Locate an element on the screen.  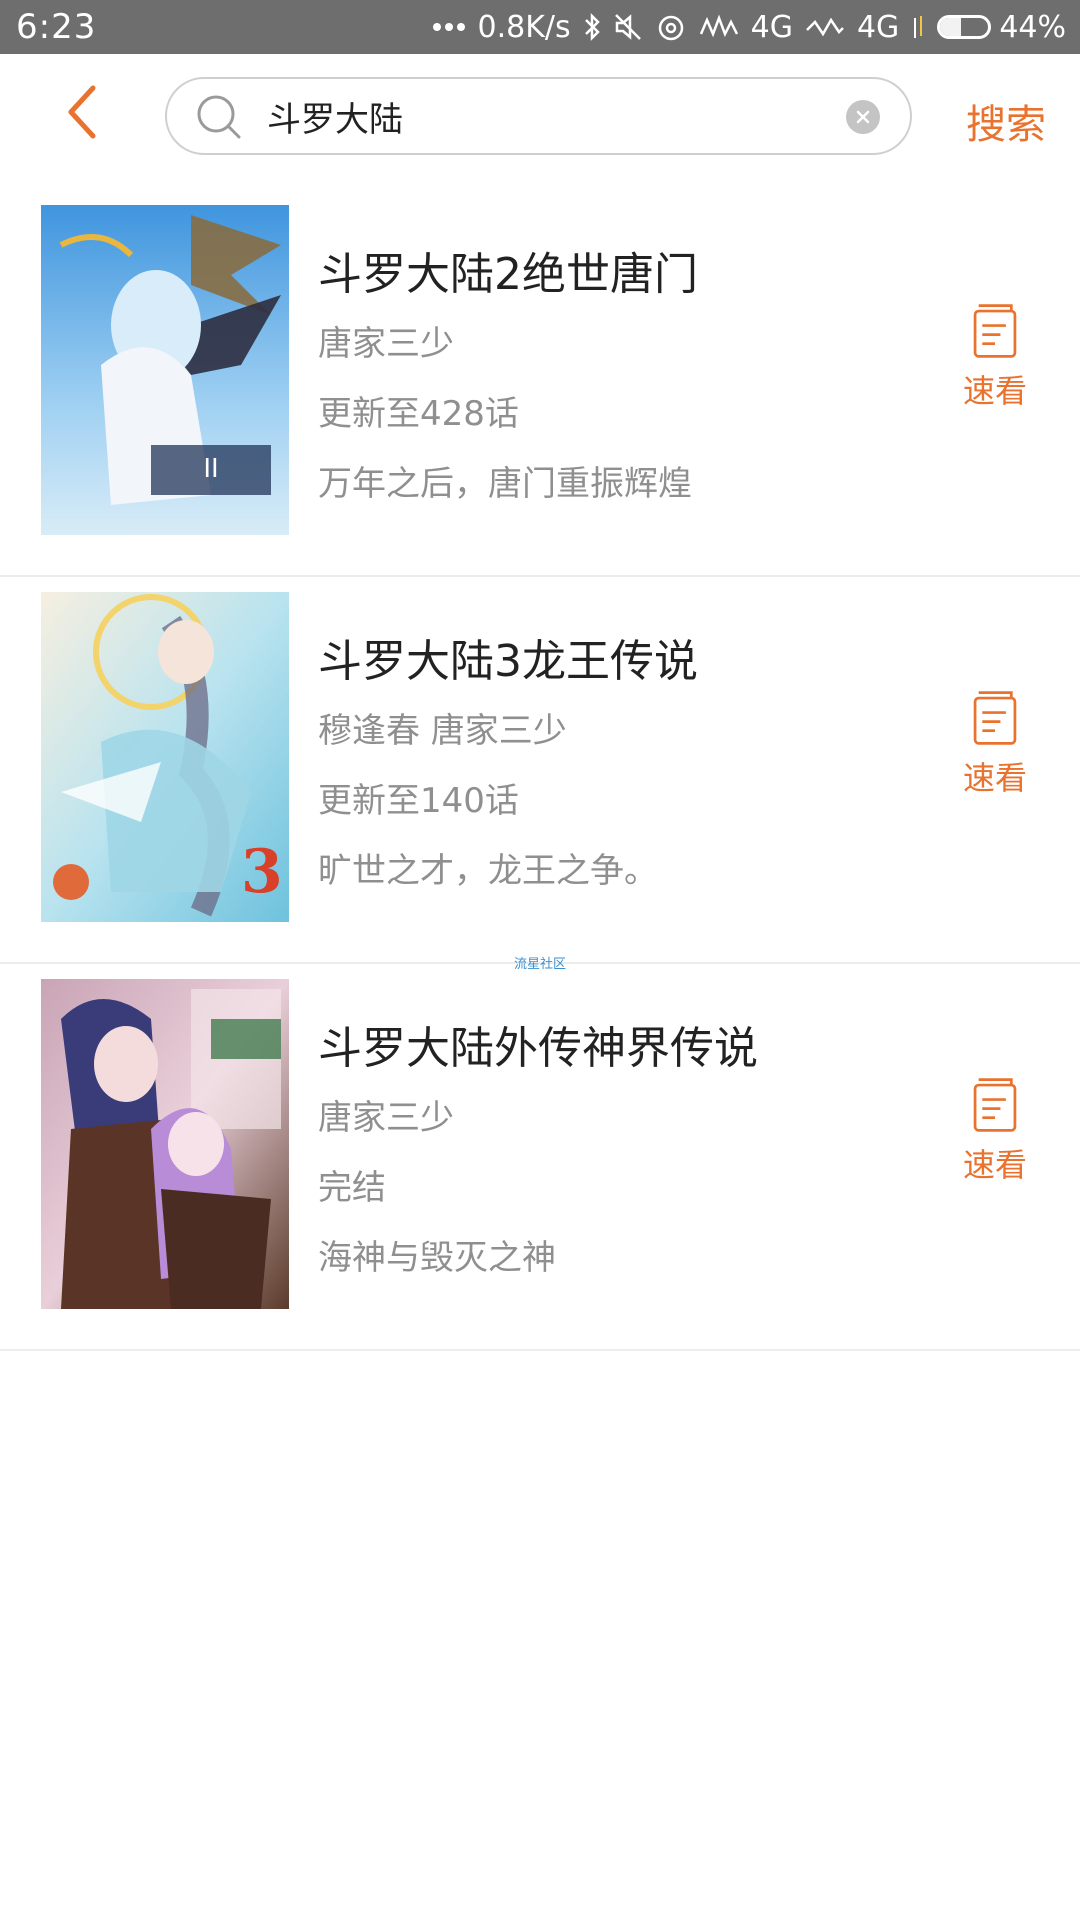
comic-update-status: 完结 is located at coordinates (352, 1188).